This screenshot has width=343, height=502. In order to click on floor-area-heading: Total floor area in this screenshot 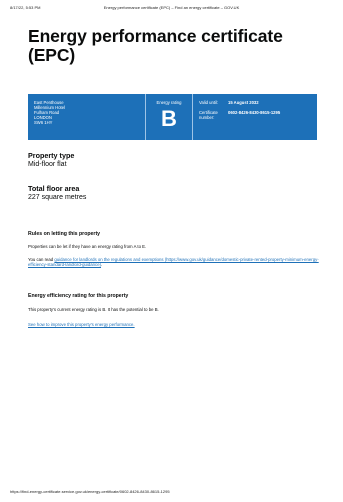, I will do `click(54, 188)`.